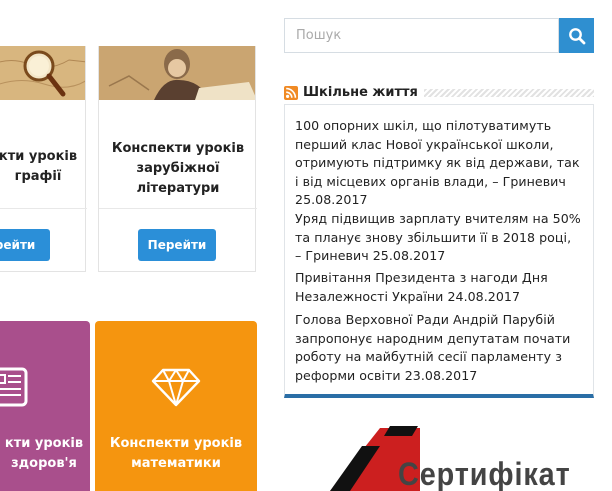 This screenshot has height=491, width=612. I want to click on card-title-line: кти уроків, so click(39, 156).